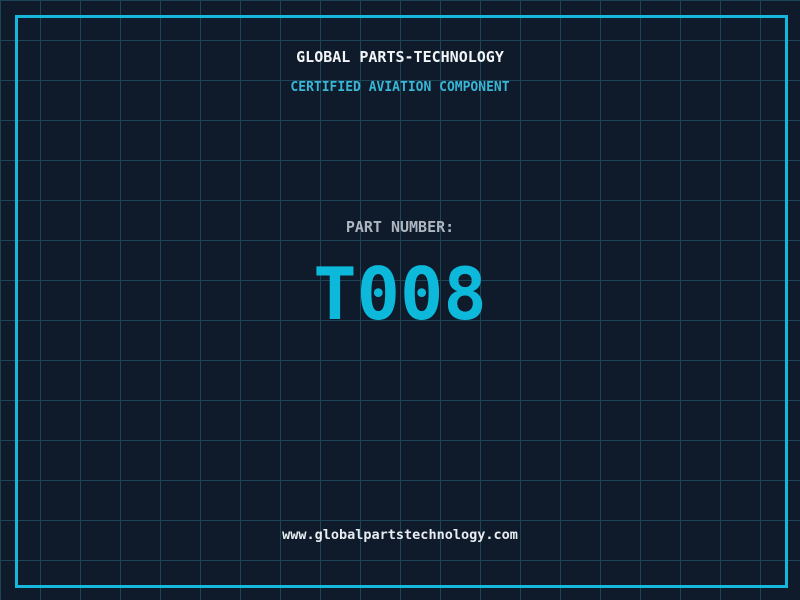 Image resolution: width=800 pixels, height=600 pixels. What do you see at coordinates (400, 535) in the screenshot?
I see `website-url: www.globalpartstechnology.com` at bounding box center [400, 535].